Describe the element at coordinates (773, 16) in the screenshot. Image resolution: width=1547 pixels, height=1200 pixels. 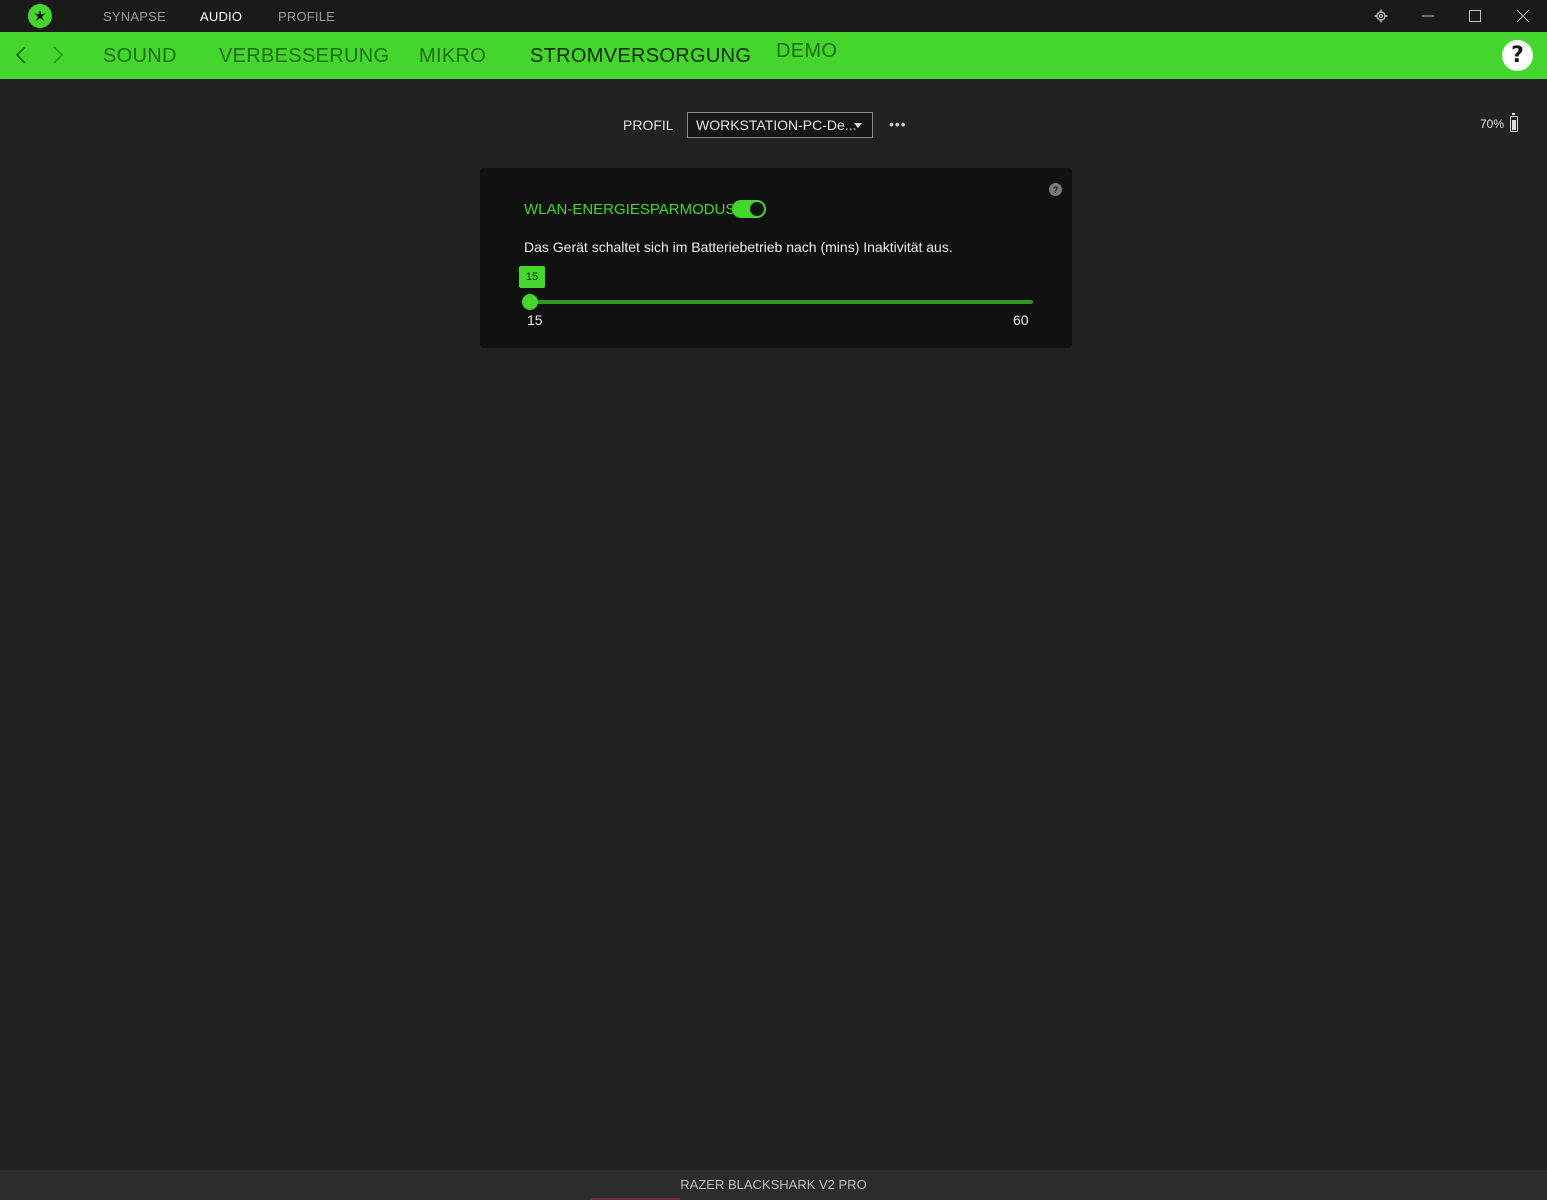
I see `title-bar: SYNAPSE AUDIO PROFILE` at that location.